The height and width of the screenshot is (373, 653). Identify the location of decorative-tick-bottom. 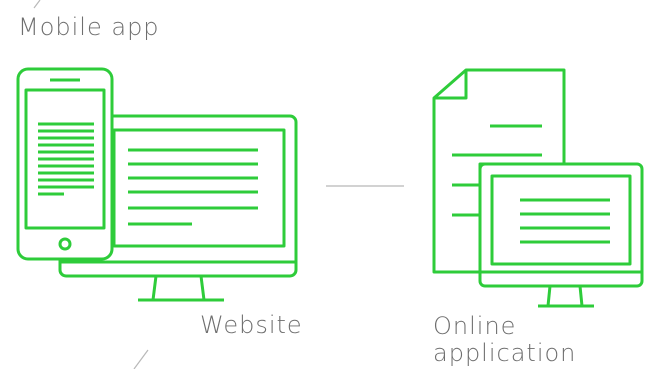
(141, 359).